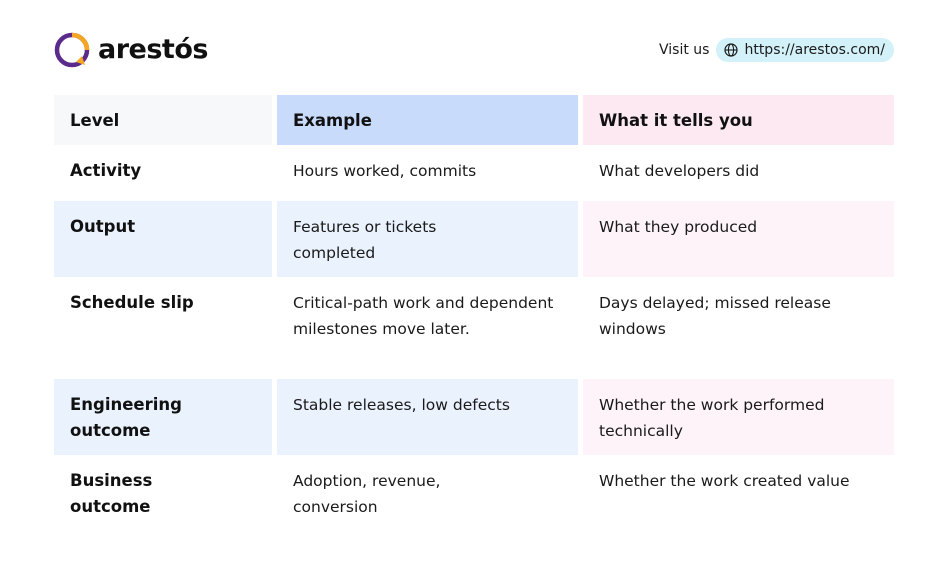 The image size is (948, 563). I want to click on table-header-row: Level Example What it tells you, so click(474, 120).